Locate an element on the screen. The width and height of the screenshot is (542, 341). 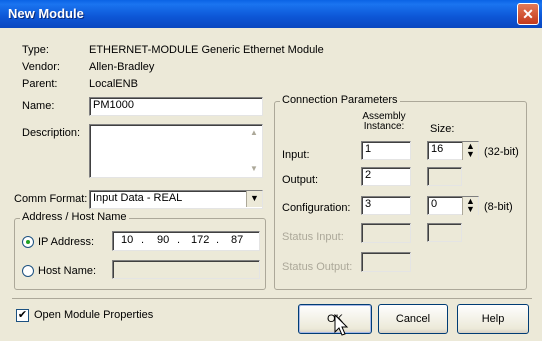
window-title: New Module is located at coordinates (46, 13).